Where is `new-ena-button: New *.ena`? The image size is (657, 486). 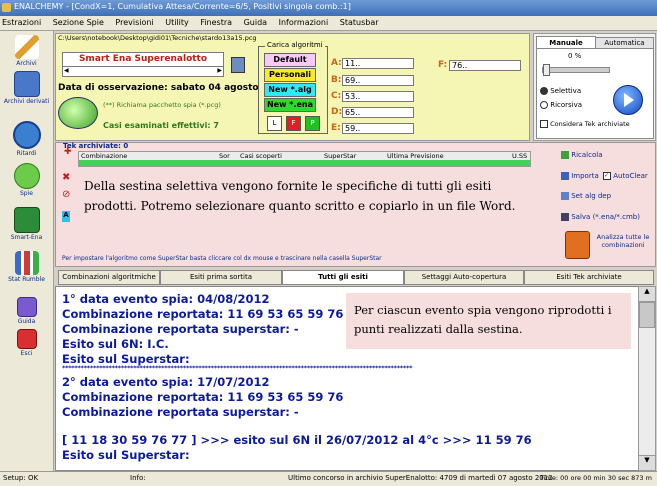 new-ena-button: New *.ena is located at coordinates (290, 105).